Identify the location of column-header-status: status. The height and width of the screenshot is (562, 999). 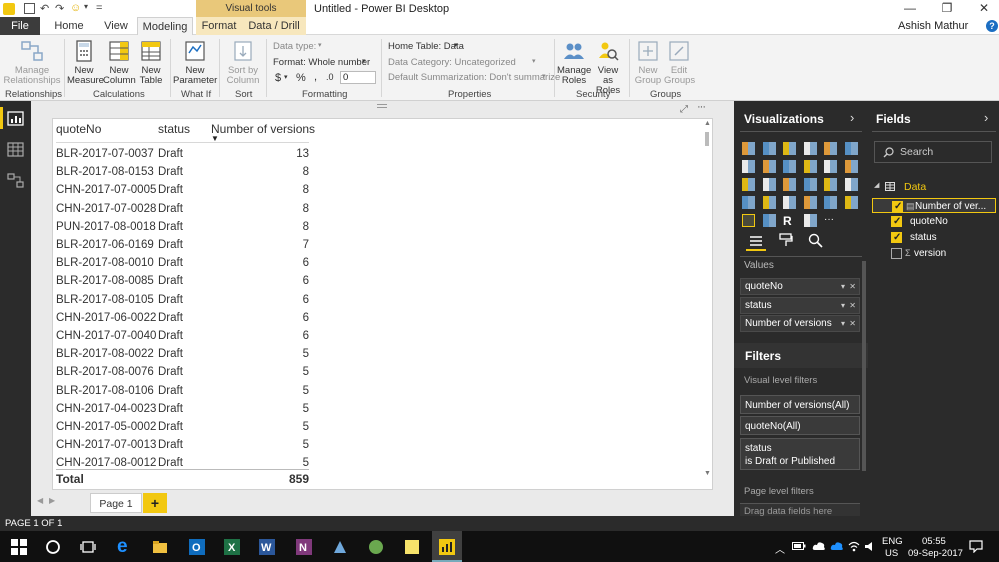
(174, 129).